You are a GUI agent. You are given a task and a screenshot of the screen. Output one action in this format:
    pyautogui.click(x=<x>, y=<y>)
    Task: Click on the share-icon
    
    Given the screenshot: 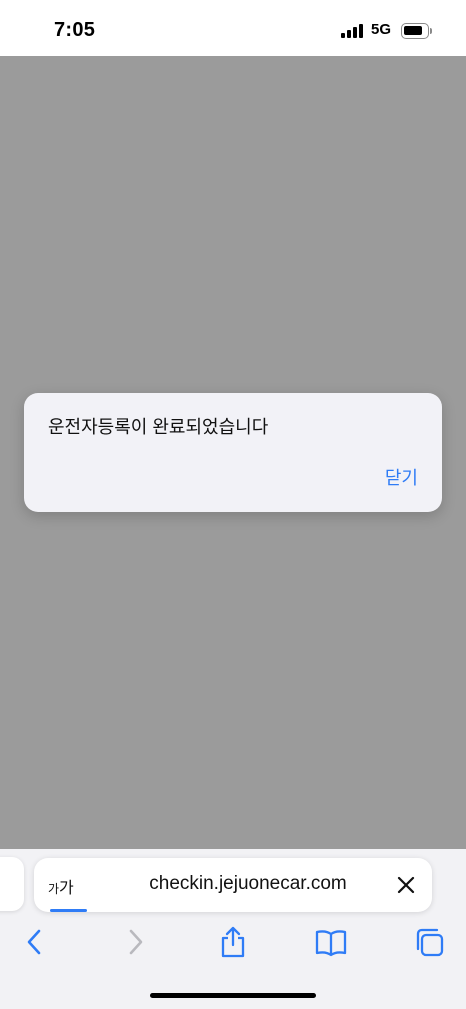 What is the action you would take?
    pyautogui.click(x=233, y=942)
    